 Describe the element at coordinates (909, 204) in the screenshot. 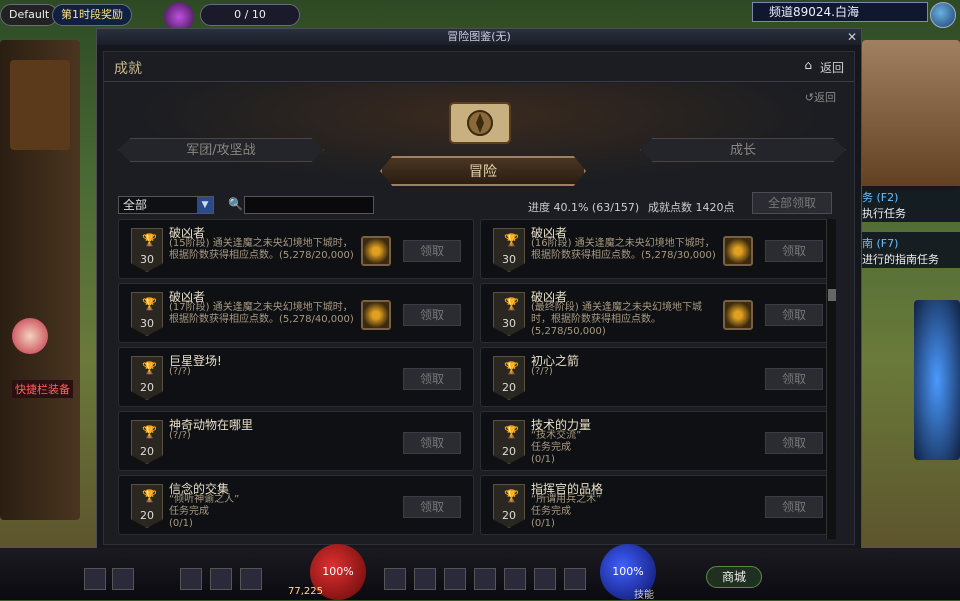

I see `quest-panel-1: 务 (F2) 执行任务` at that location.